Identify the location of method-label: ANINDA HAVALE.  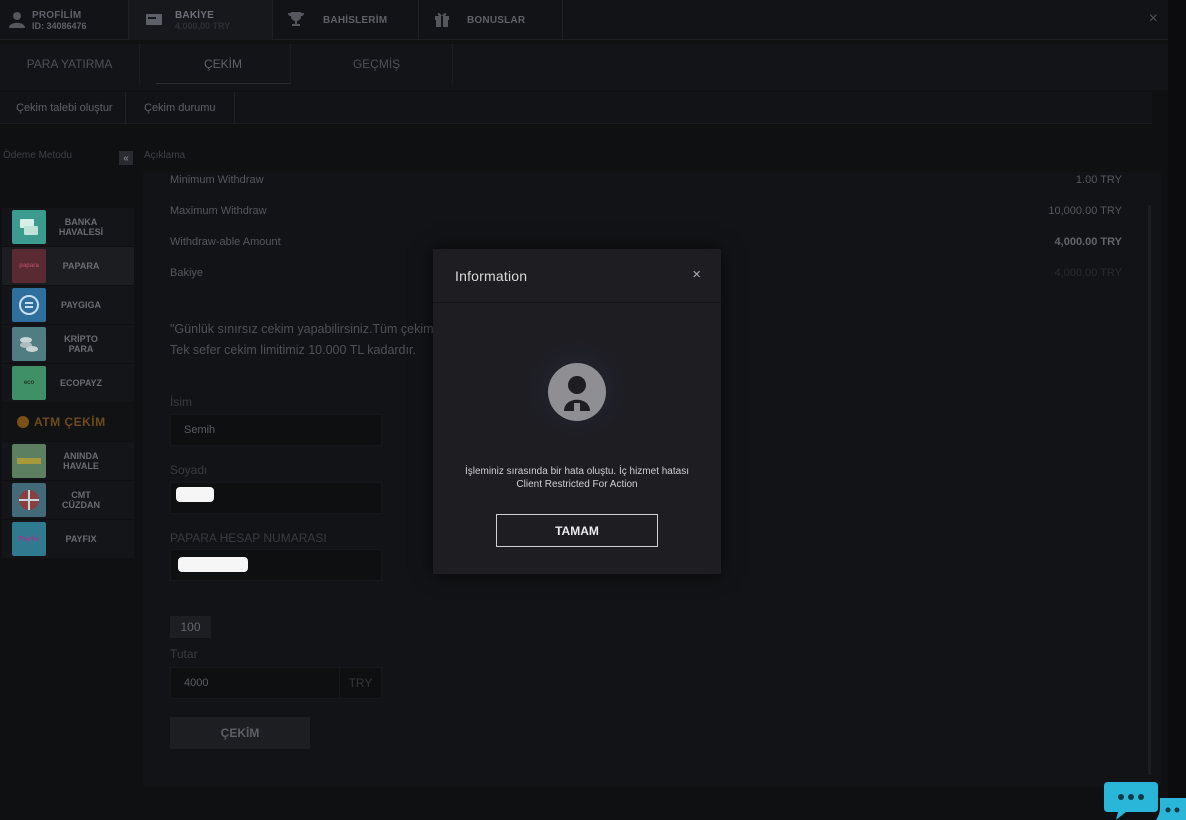
(81, 461).